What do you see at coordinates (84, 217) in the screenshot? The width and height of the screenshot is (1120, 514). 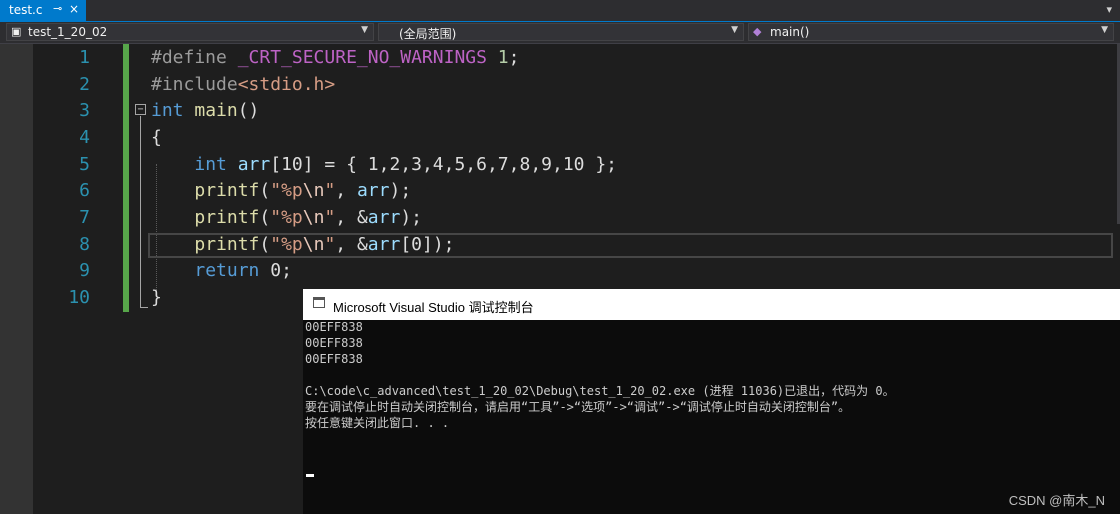 I see `line-number: 7` at bounding box center [84, 217].